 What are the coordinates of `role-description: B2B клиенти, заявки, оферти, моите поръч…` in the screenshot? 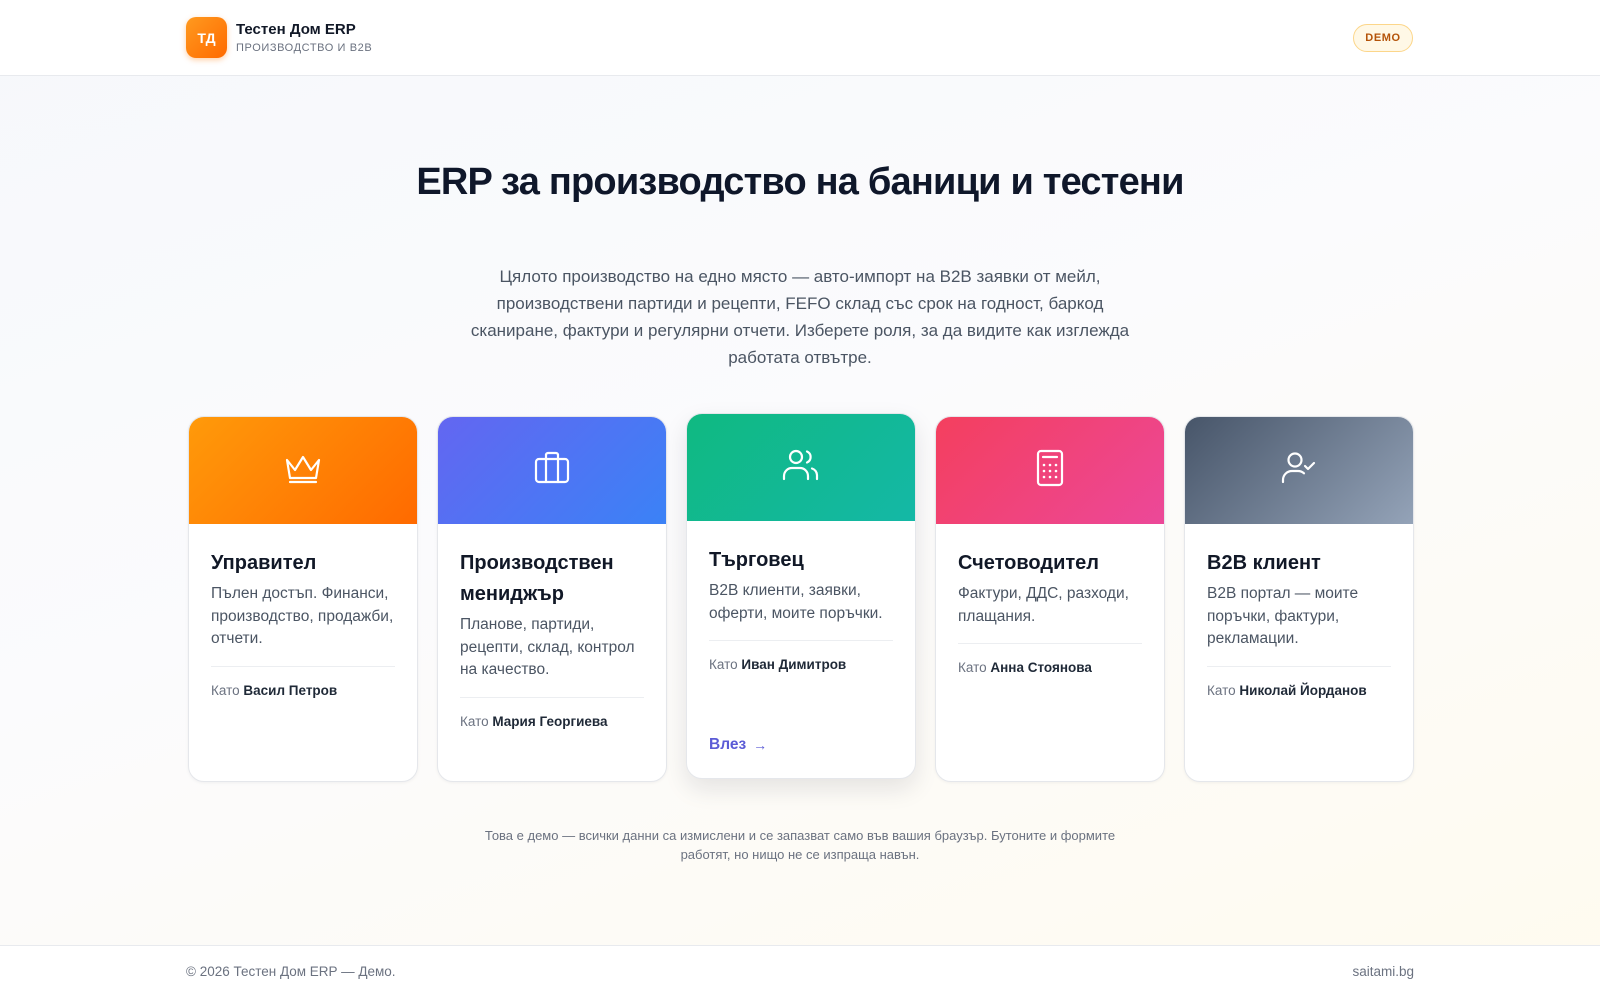 It's located at (796, 602).